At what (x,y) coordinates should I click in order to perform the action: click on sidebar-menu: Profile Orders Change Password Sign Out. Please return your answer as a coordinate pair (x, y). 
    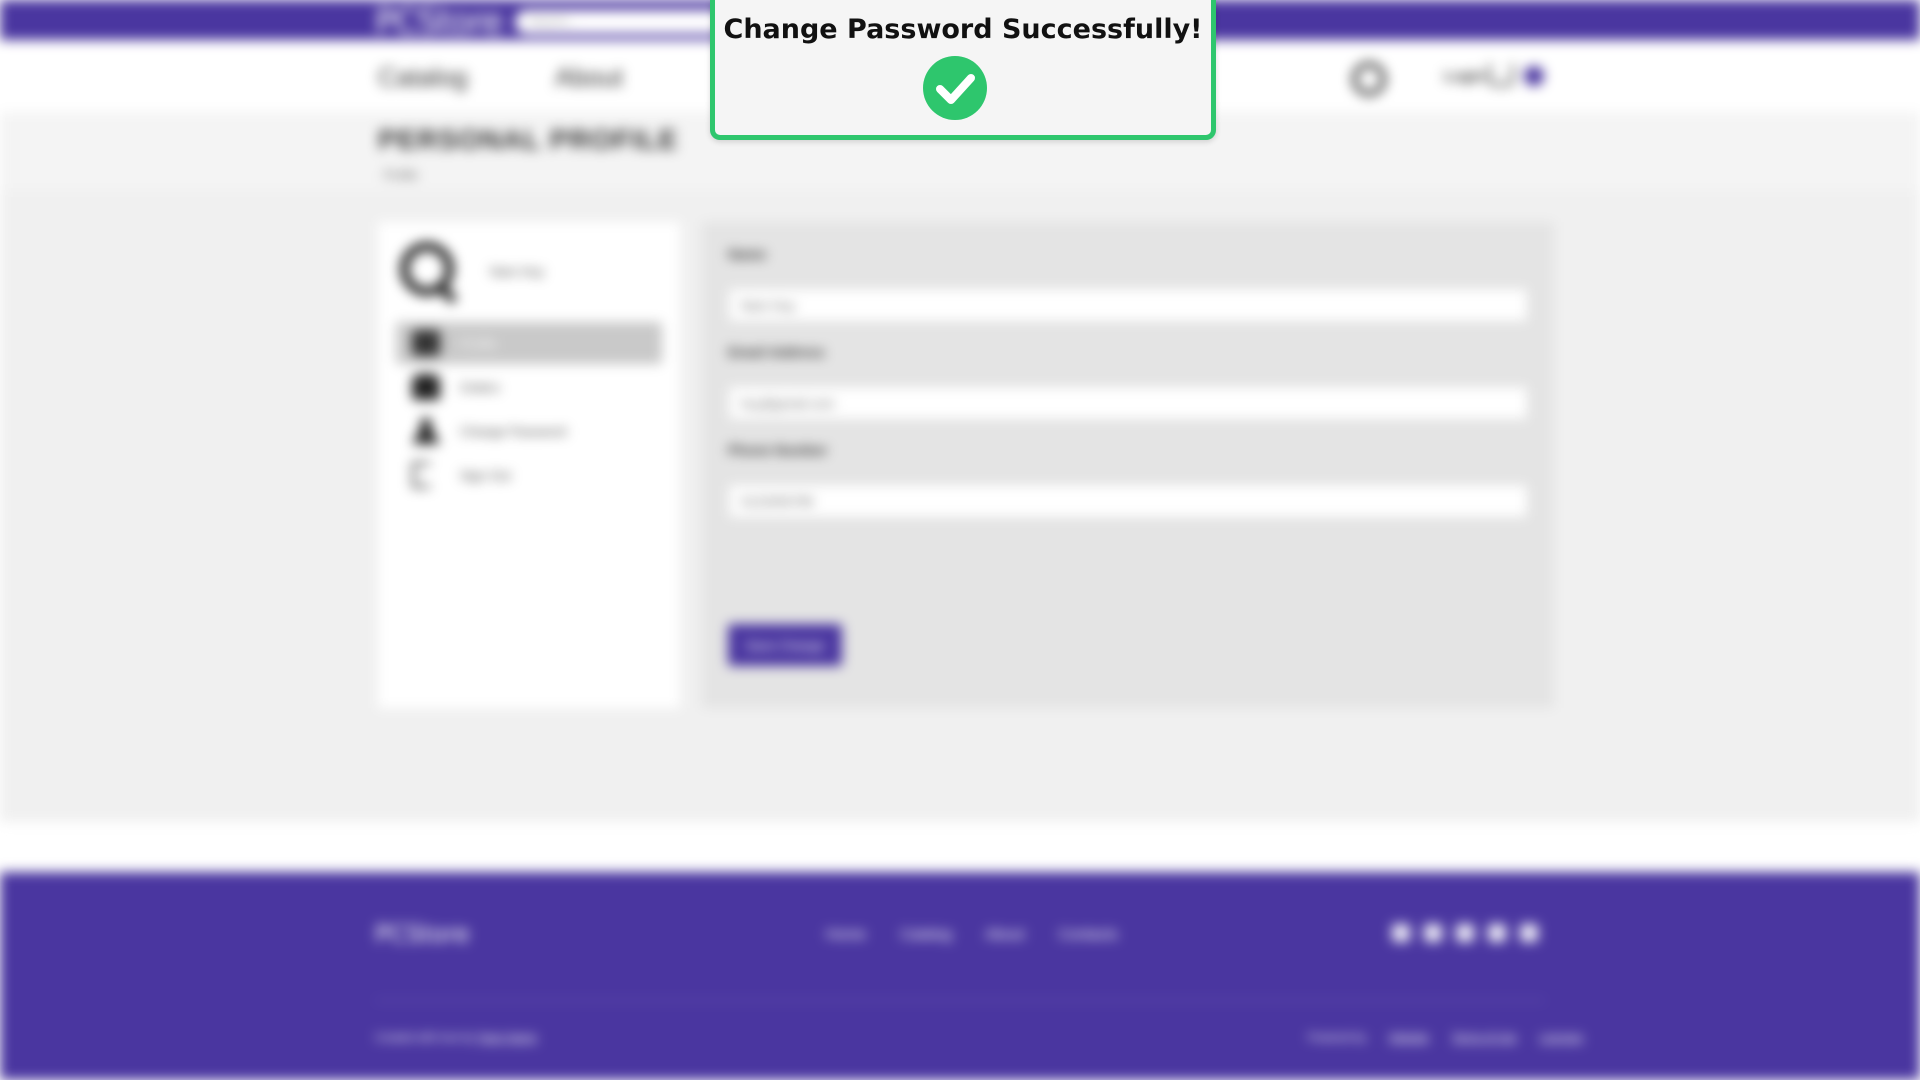
    Looking at the image, I should click on (529, 410).